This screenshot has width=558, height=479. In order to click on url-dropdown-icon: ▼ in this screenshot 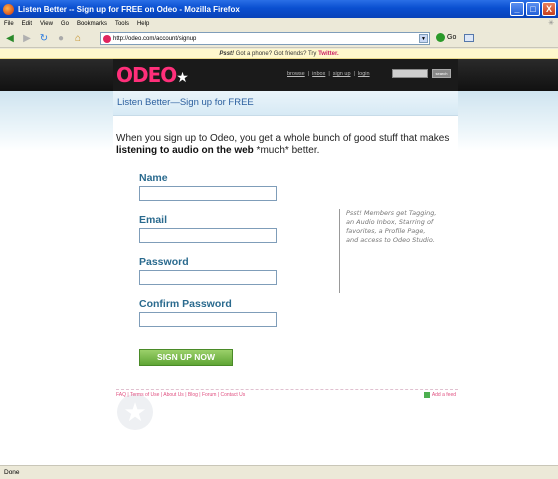, I will do `click(423, 38)`.